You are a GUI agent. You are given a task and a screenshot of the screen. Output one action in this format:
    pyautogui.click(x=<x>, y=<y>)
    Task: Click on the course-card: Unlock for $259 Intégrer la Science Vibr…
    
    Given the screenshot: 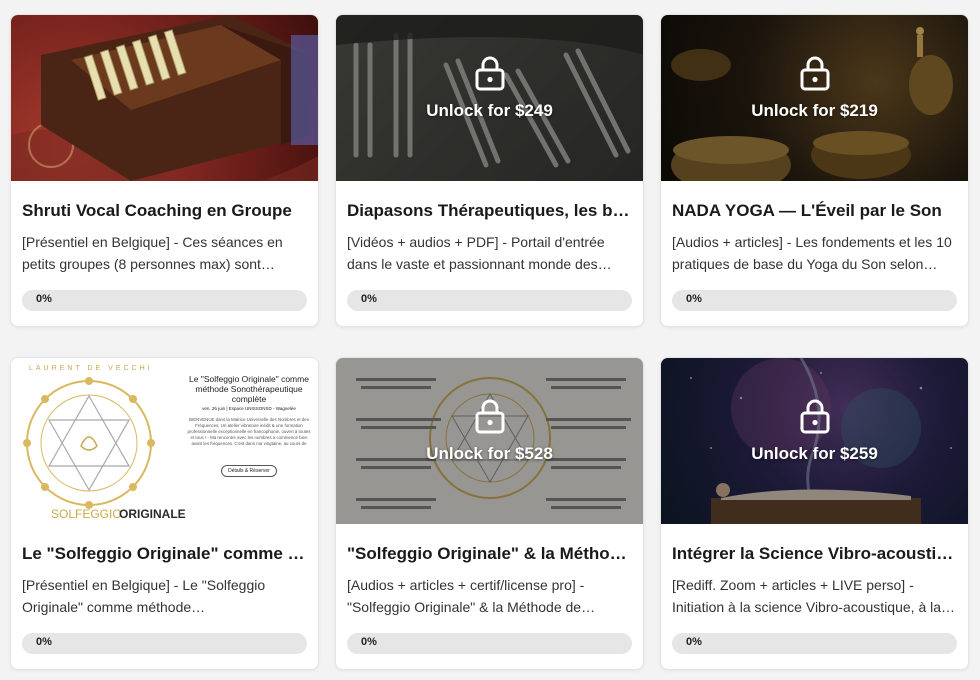 What is the action you would take?
    pyautogui.click(x=814, y=513)
    